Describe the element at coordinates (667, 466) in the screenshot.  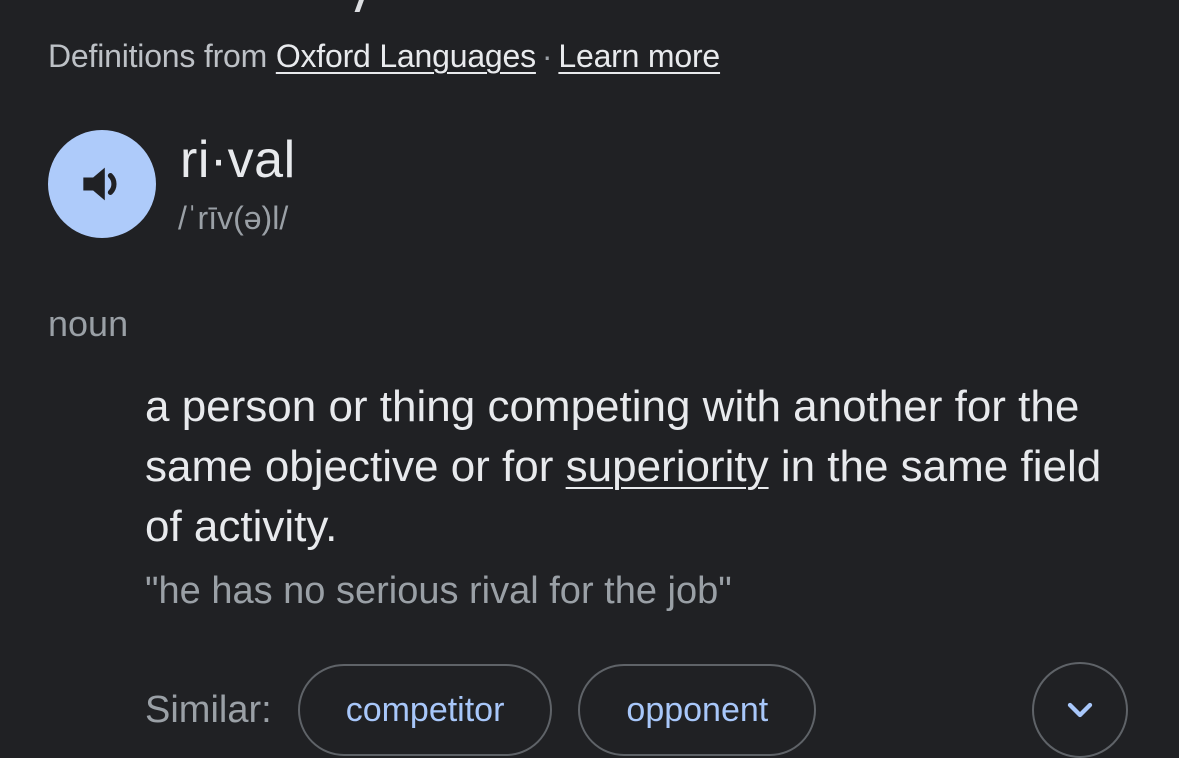
I see `superiority-link: superiority` at that location.